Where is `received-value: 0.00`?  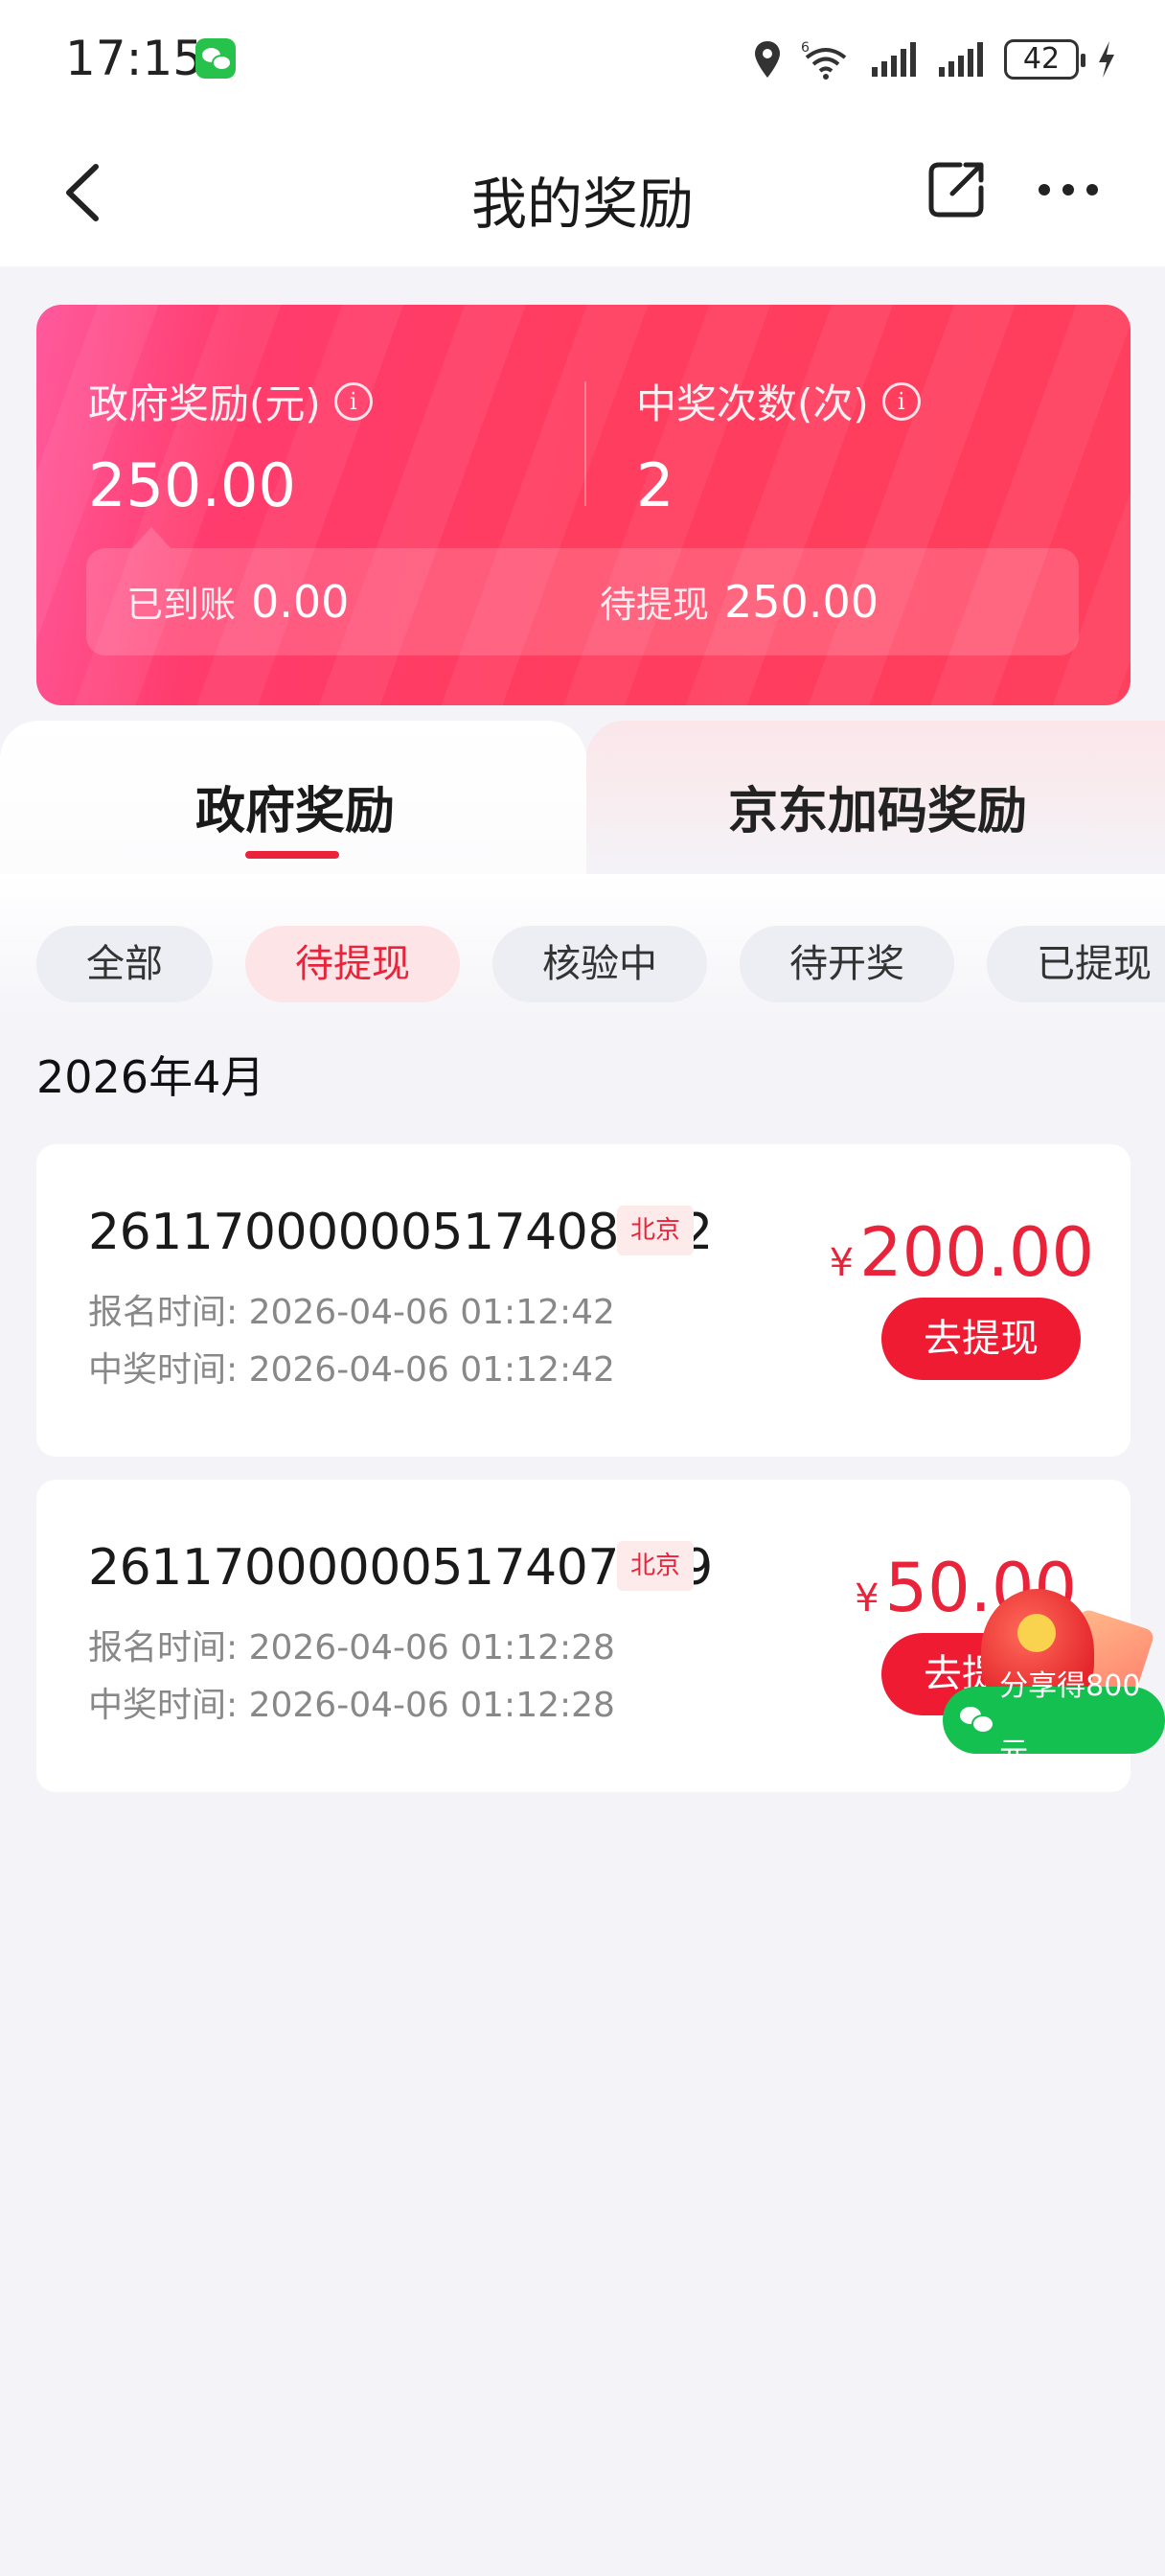
received-value: 0.00 is located at coordinates (301, 602).